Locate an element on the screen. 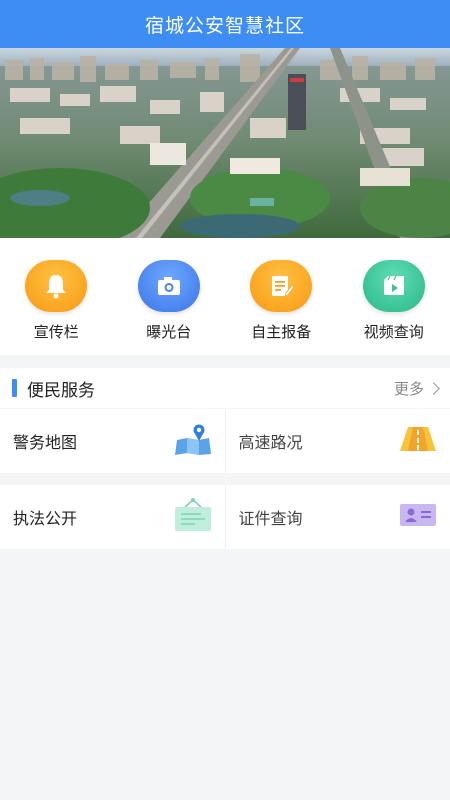 The width and height of the screenshot is (450, 800). quick-action-label: 自主报备 is located at coordinates (281, 332).